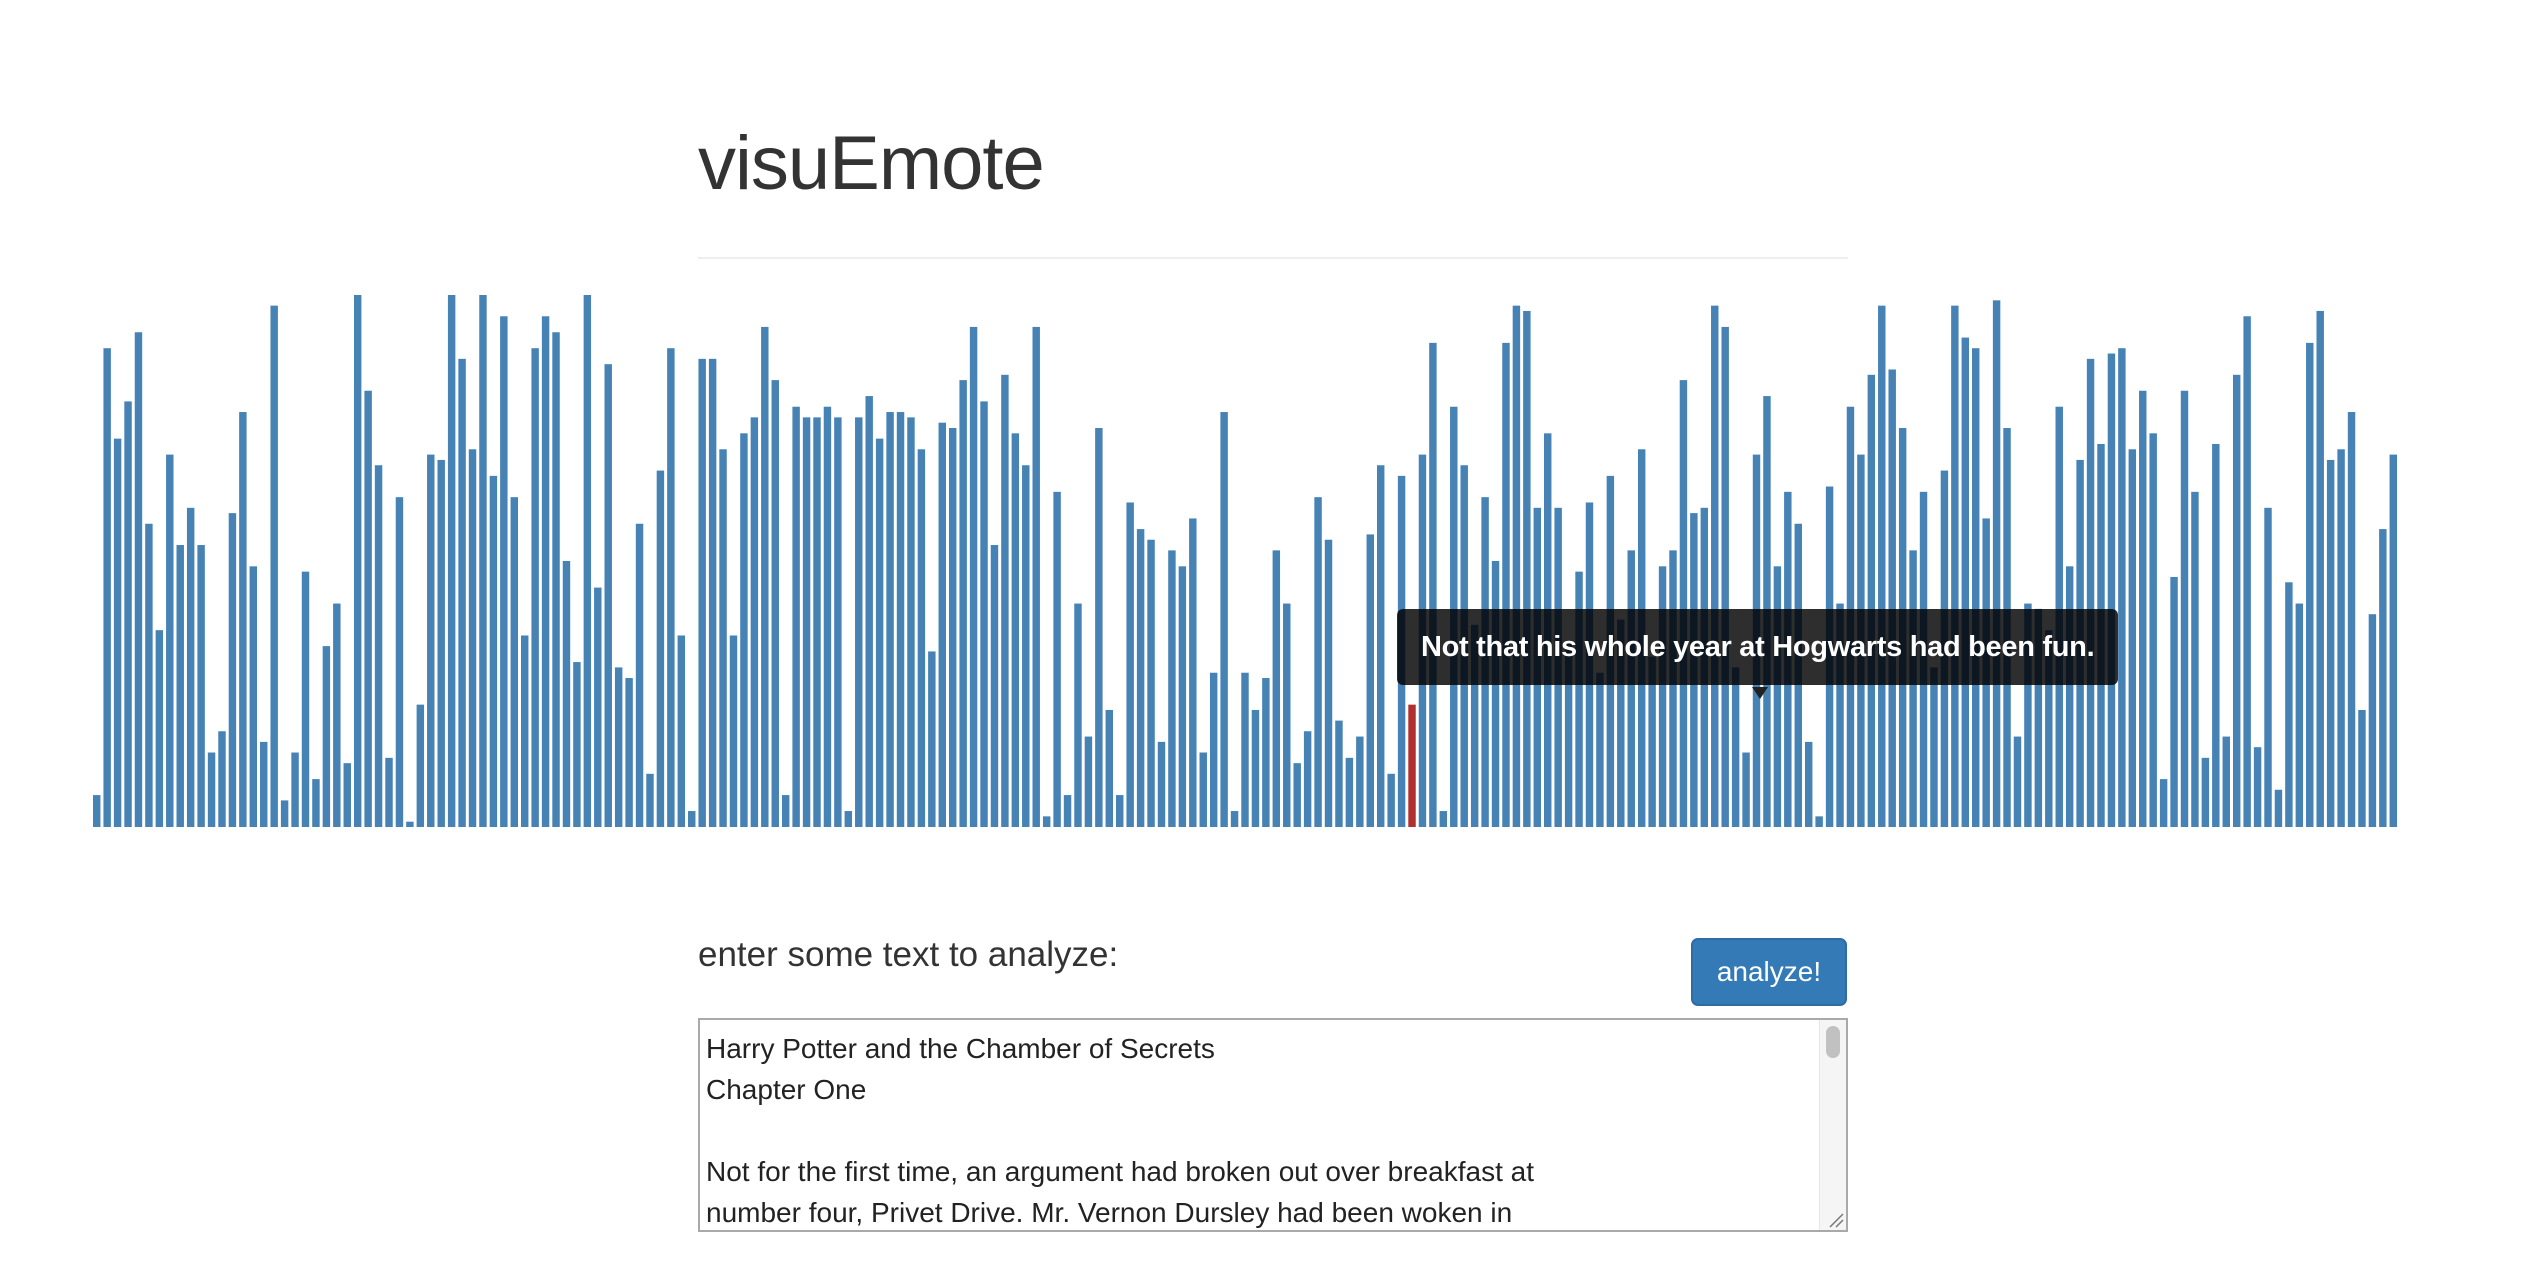 This screenshot has width=2522, height=1288. Describe the element at coordinates (1832, 1125) in the screenshot. I see `text-scrollbar` at that location.